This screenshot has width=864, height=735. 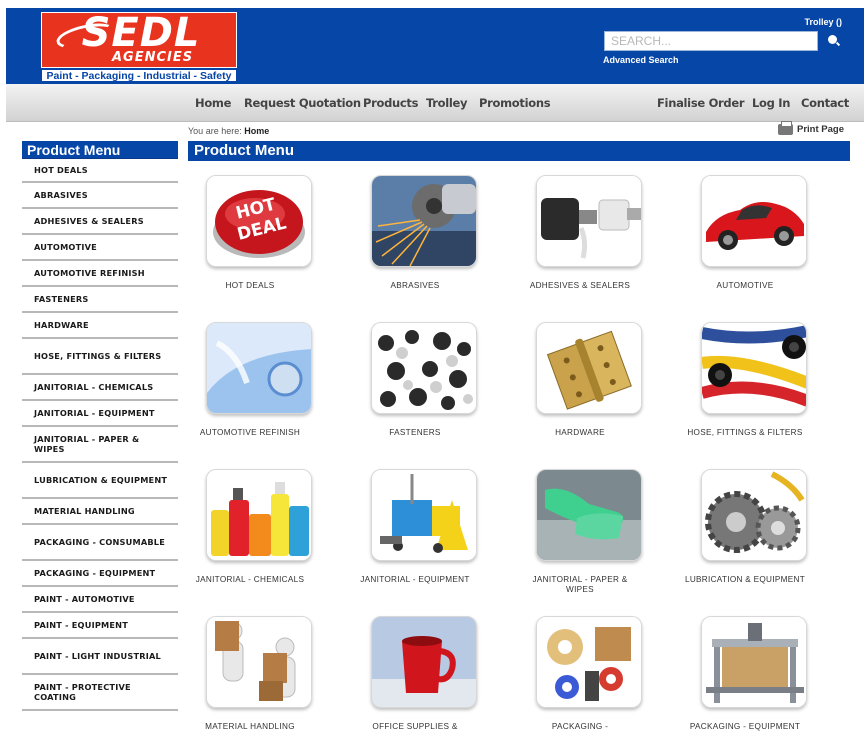 I want to click on tape-boxes-icon, so click(x=589, y=662).